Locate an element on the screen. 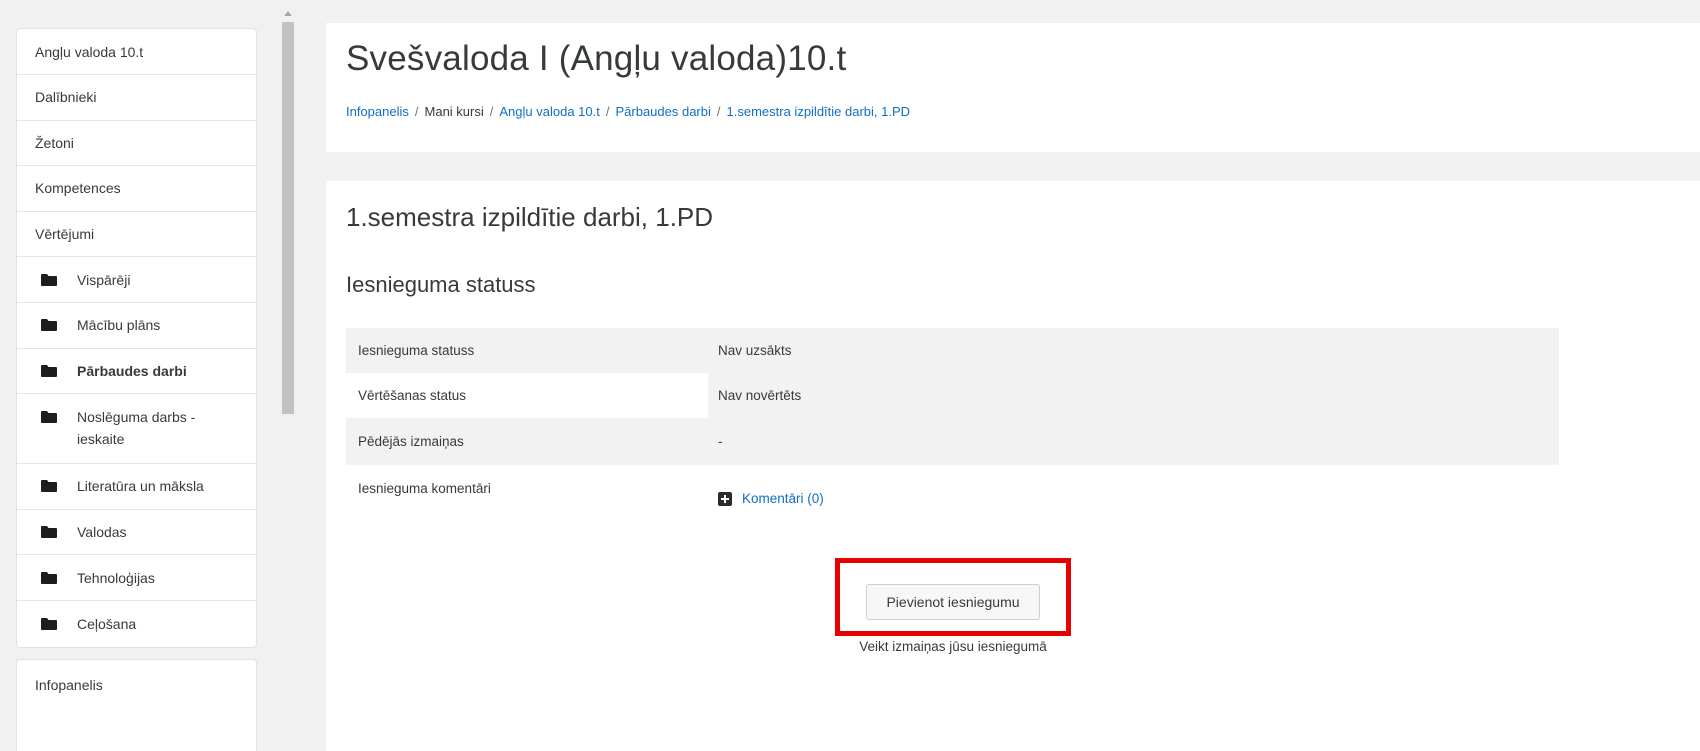  sidebar-item-dashboard: Infopanelis is located at coordinates (136, 685).